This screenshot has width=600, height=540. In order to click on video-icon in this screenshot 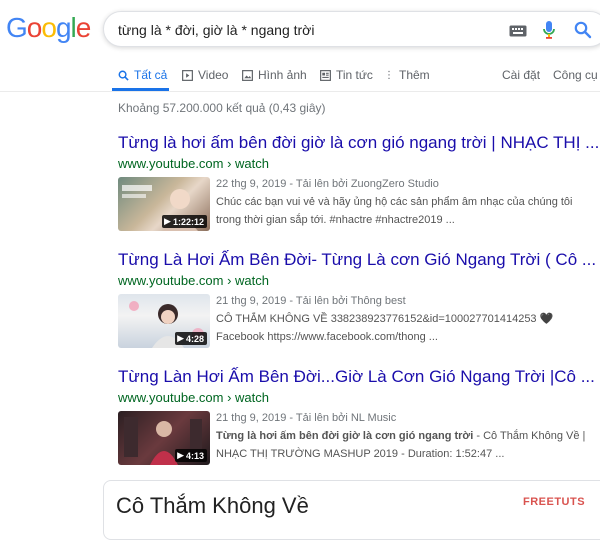, I will do `click(187, 75)`.